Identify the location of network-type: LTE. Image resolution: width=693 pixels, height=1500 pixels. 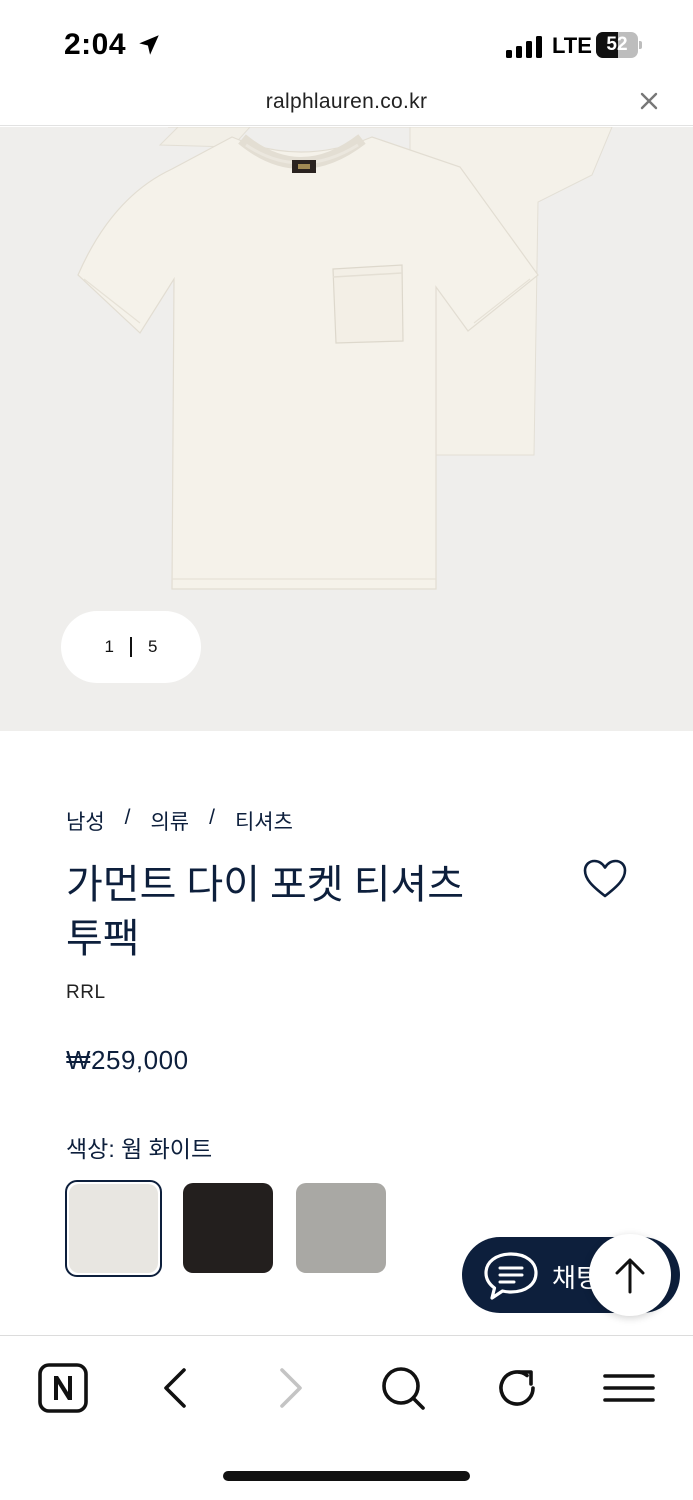
(572, 45).